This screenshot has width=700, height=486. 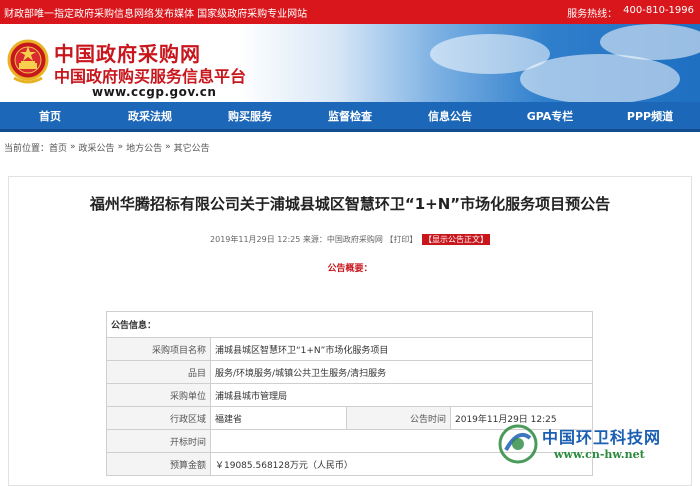 I want to click on nav-regulations: 政采法规, so click(x=150, y=116).